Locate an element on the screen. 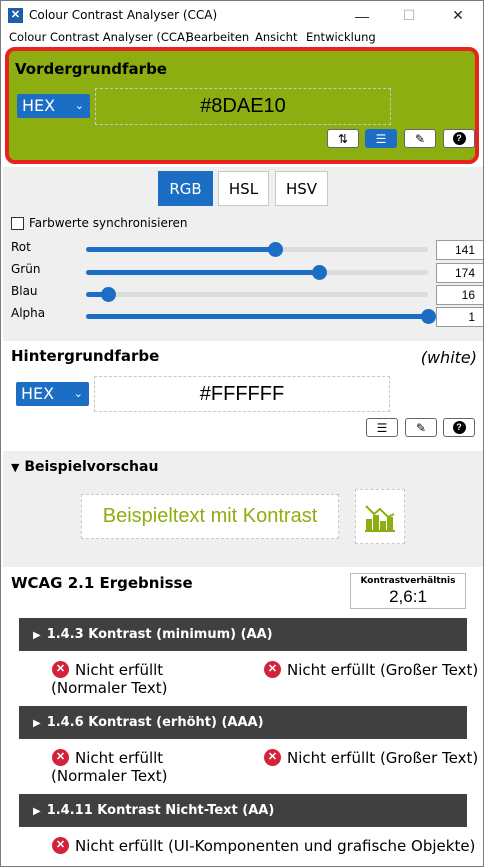  foreground-sliders-button: ☰ is located at coordinates (381, 138).